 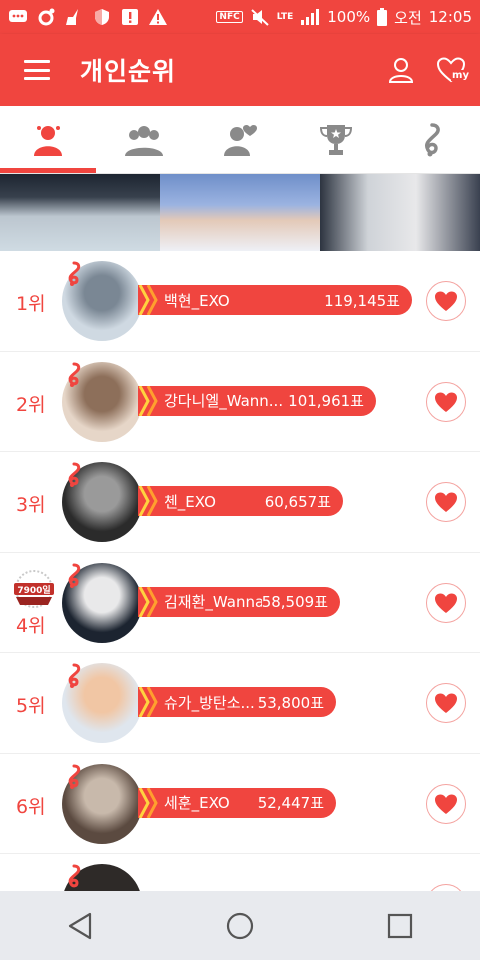 What do you see at coordinates (460, 75) in the screenshot?
I see `my-label: my` at bounding box center [460, 75].